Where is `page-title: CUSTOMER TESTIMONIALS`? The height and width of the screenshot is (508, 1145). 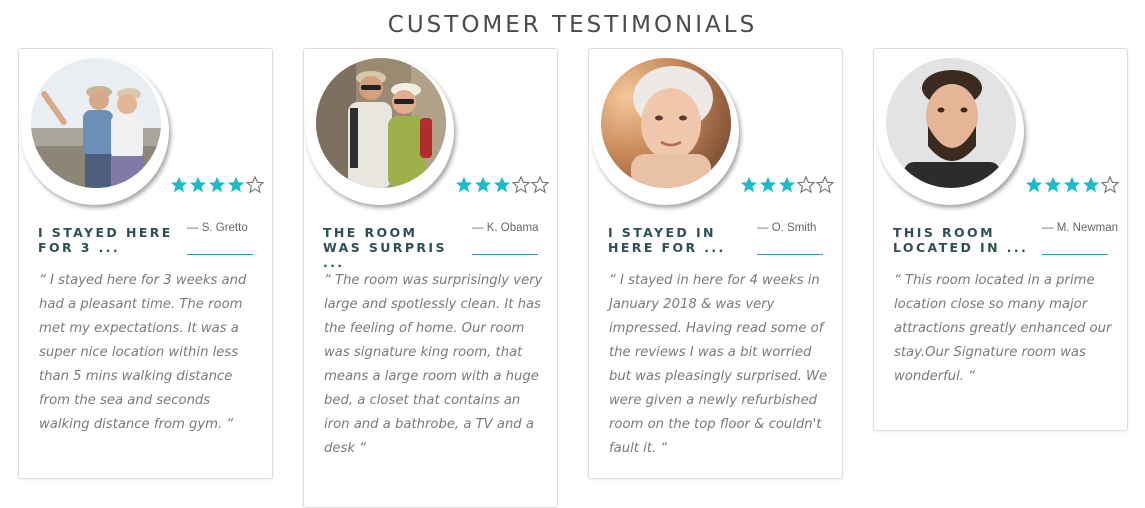 page-title: CUSTOMER TESTIMONIALS is located at coordinates (572, 25).